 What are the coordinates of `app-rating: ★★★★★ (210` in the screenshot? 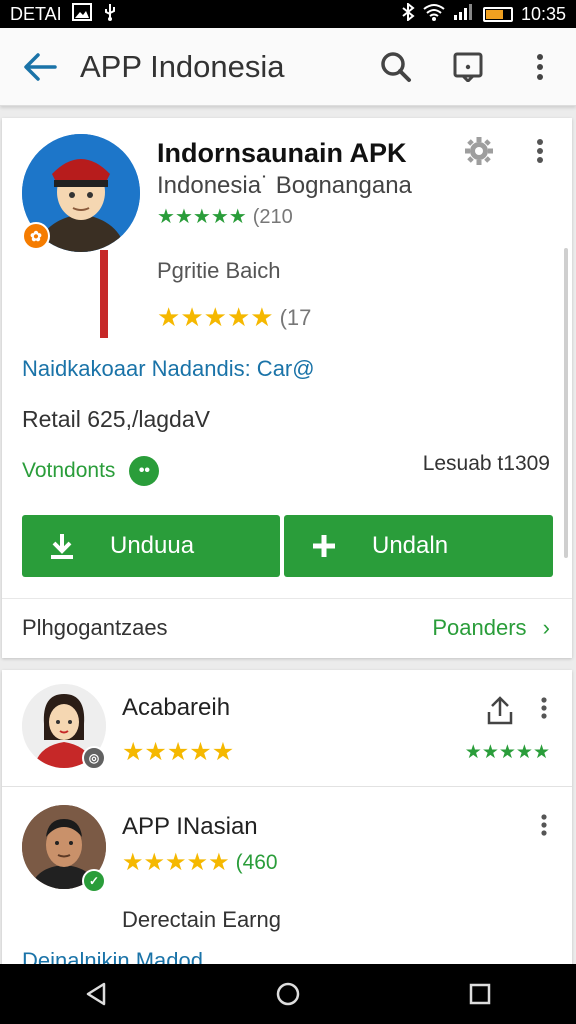 It's located at (225, 217).